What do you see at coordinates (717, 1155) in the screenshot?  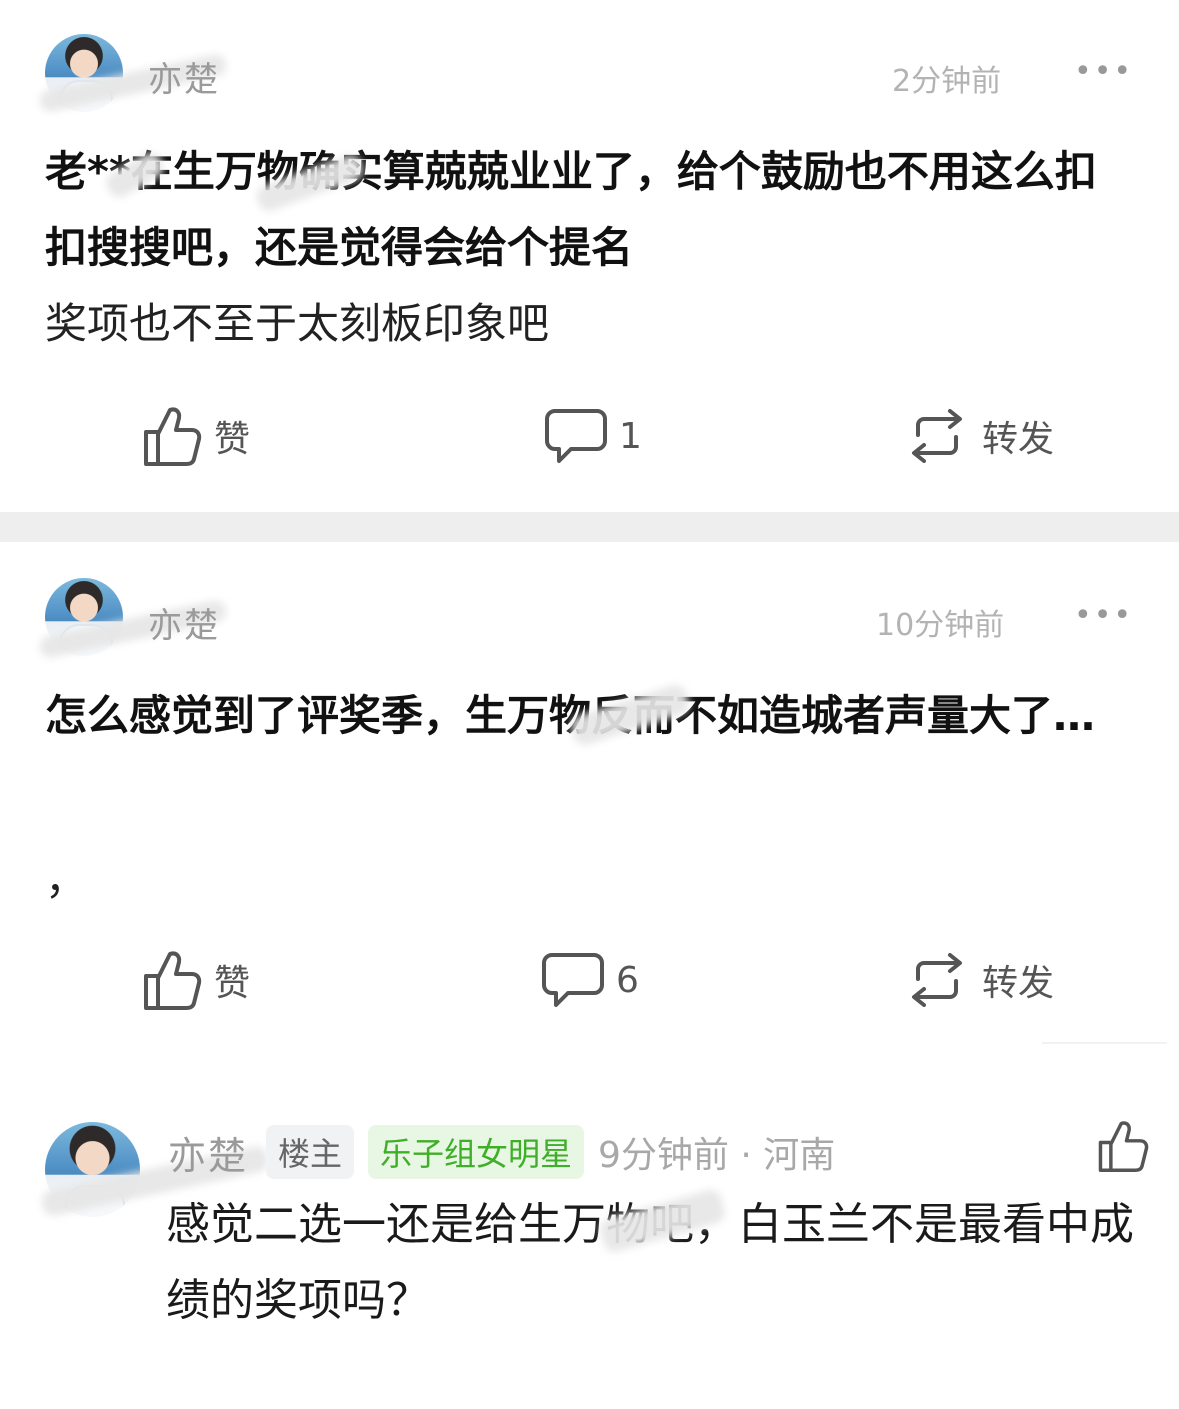 I see `comment-time-location: 9分钟前 · 河南` at bounding box center [717, 1155].